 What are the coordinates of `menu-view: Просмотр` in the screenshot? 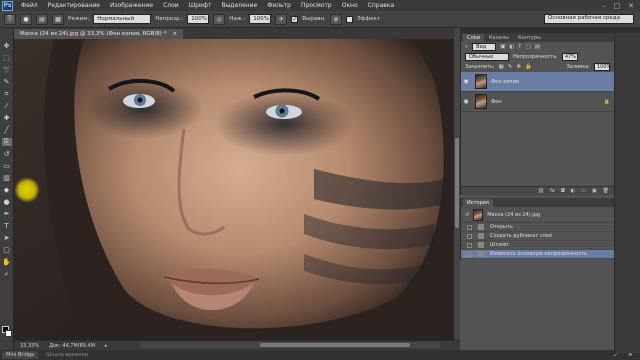 It's located at (316, 5).